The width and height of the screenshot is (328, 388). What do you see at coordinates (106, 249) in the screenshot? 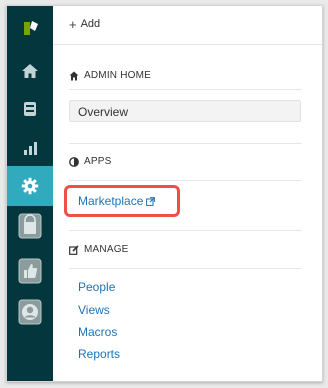
I see `manage-heading-text: MANAGE` at bounding box center [106, 249].